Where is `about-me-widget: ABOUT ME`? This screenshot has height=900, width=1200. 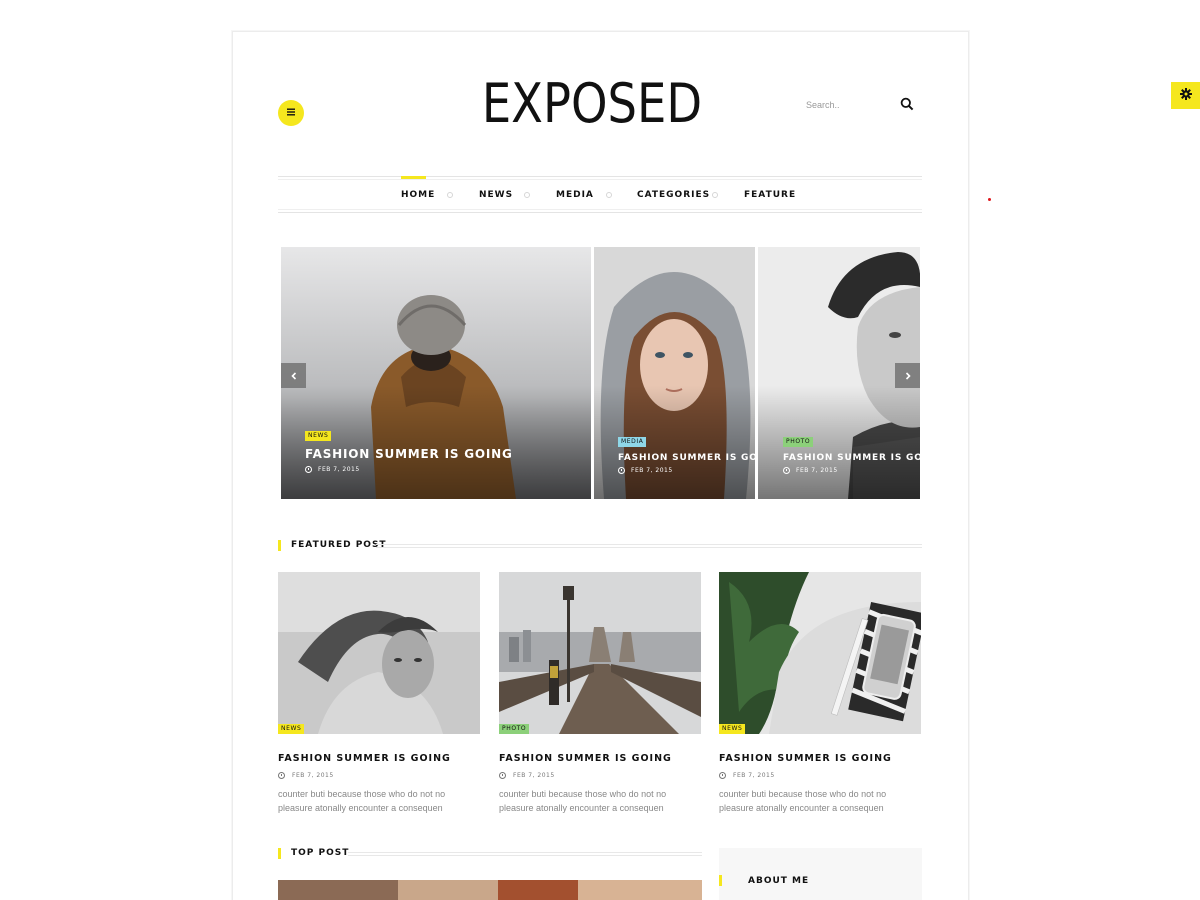 about-me-widget: ABOUT ME is located at coordinates (820, 874).